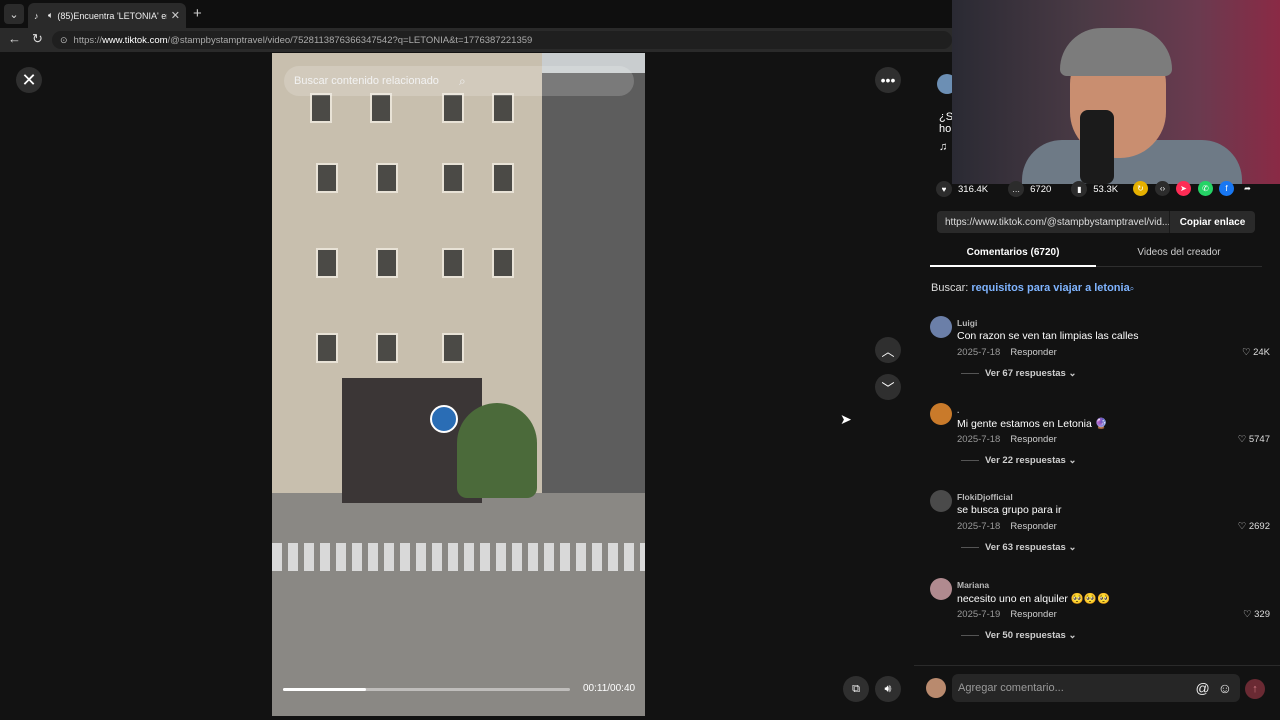 The image size is (1280, 720). Describe the element at coordinates (366, 81) in the screenshot. I see `related-search-placeholder: Buscar contenido relacionado` at that location.